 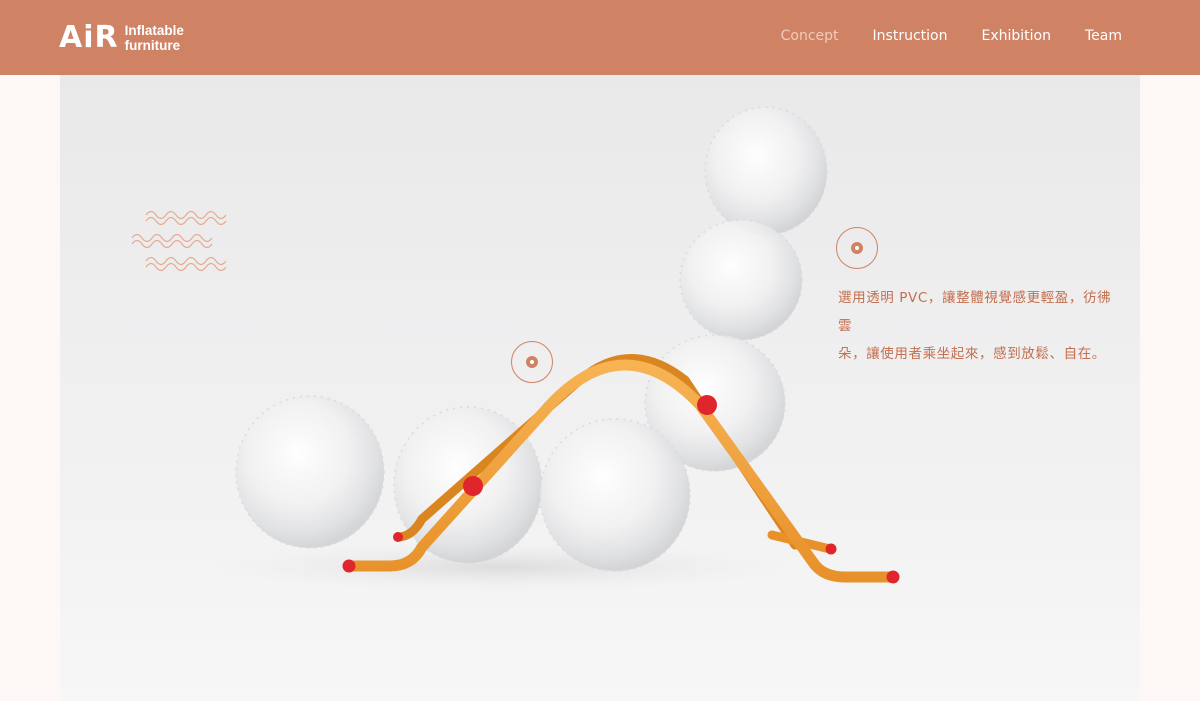 What do you see at coordinates (810, 36) in the screenshot?
I see `nav-concept: Concept` at bounding box center [810, 36].